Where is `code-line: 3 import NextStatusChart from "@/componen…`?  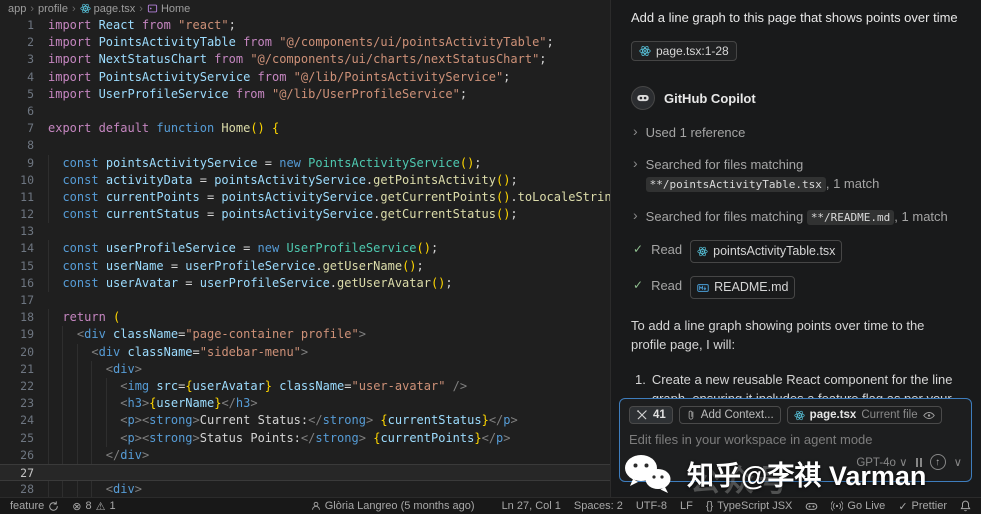
code-line: 3 import NextStatusChart from "@/componen… is located at coordinates (305, 59).